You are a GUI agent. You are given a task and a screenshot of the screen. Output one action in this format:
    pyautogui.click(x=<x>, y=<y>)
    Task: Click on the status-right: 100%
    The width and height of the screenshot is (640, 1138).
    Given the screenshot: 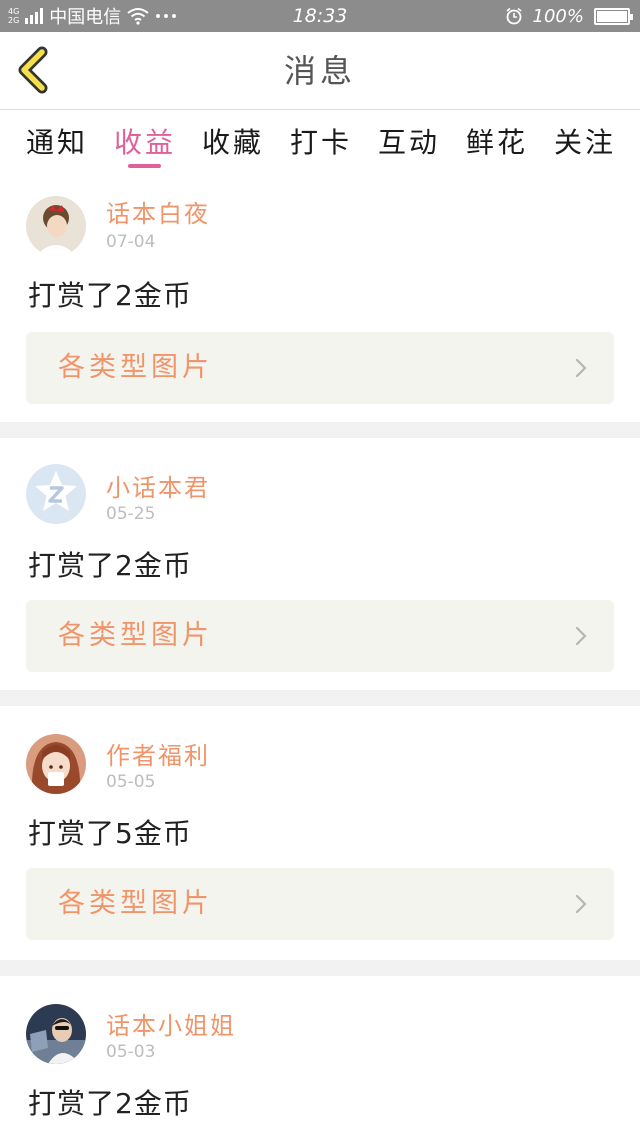 What is the action you would take?
    pyautogui.click(x=569, y=16)
    